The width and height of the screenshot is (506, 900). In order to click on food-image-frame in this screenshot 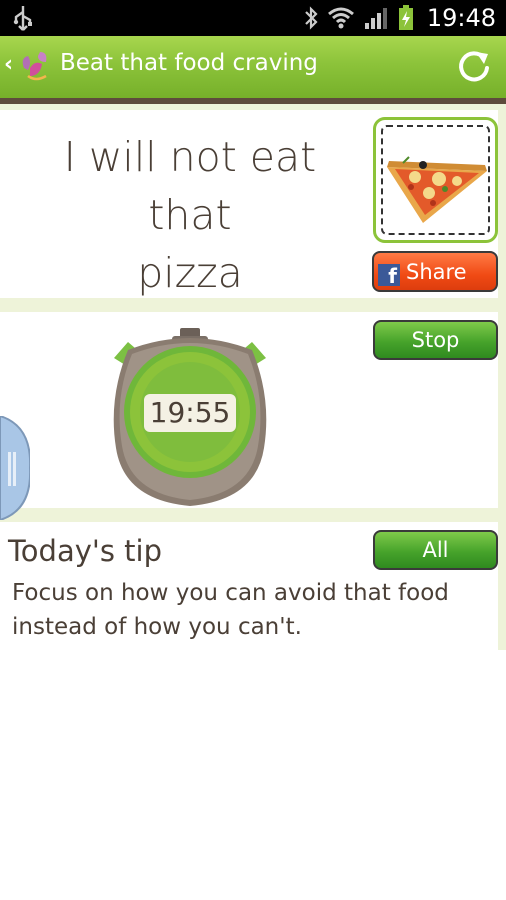, I will do `click(435, 180)`.